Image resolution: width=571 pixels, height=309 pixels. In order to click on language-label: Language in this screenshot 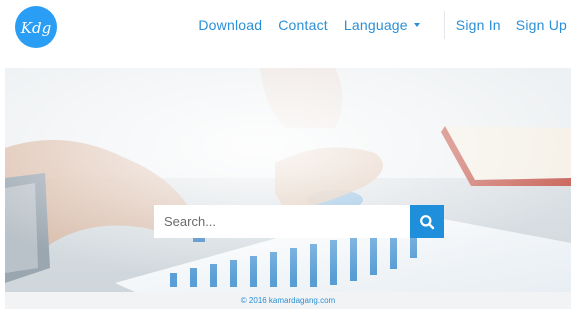, I will do `click(375, 25)`.